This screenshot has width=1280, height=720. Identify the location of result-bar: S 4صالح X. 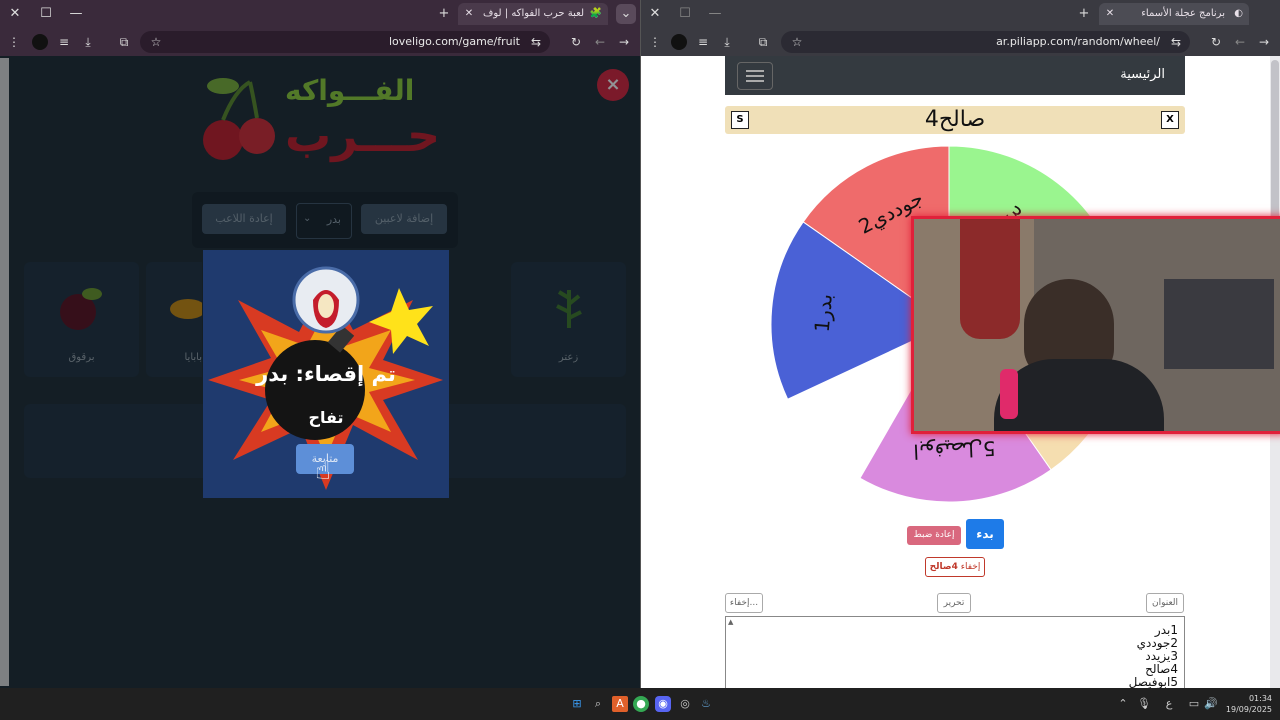
(955, 120).